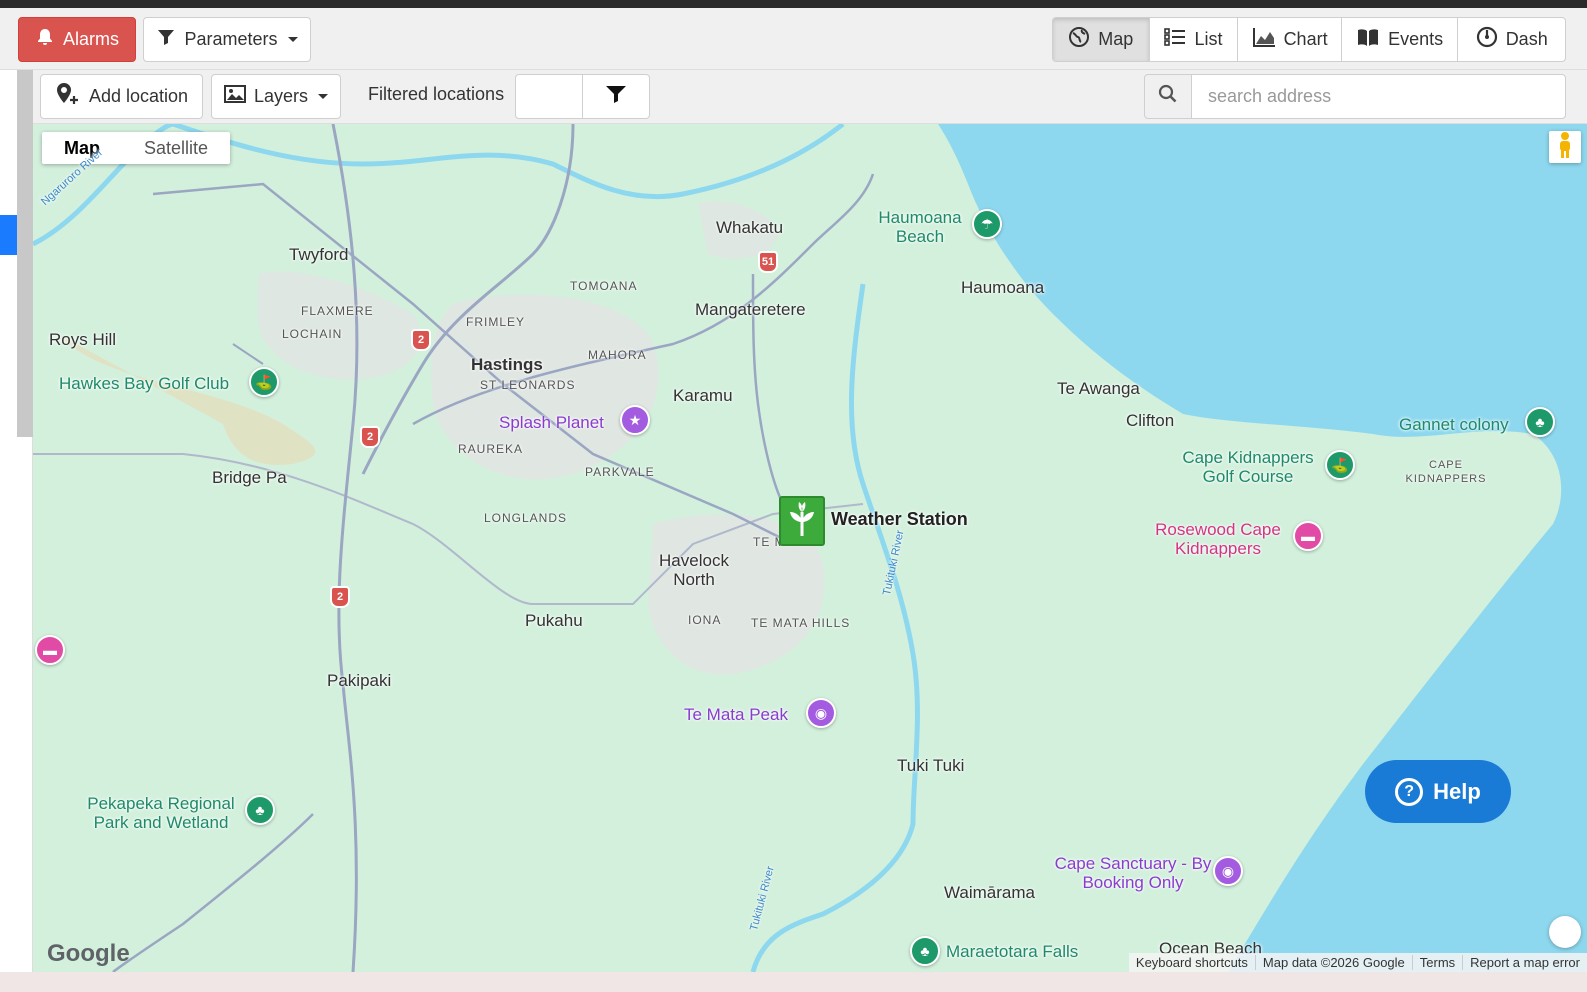  What do you see at coordinates (1133, 873) in the screenshot?
I see `poi-label: Cape Sanctuary - By Booking Only` at bounding box center [1133, 873].